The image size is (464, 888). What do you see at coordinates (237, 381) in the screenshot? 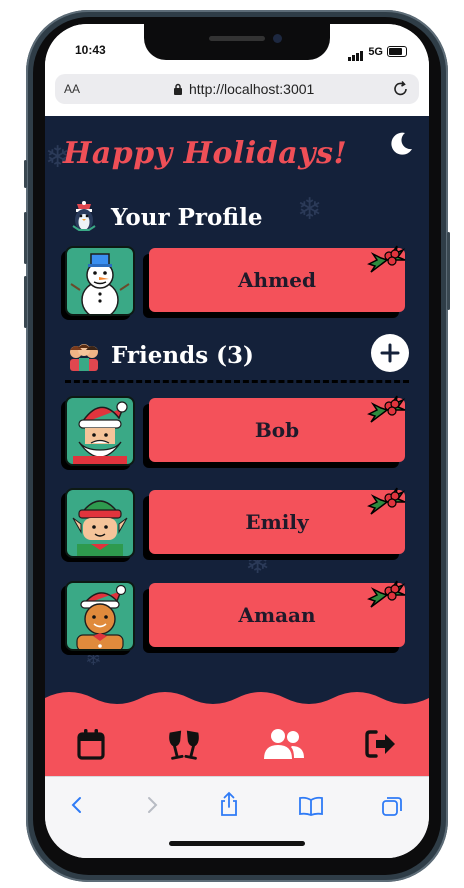
I see `section-divider` at bounding box center [237, 381].